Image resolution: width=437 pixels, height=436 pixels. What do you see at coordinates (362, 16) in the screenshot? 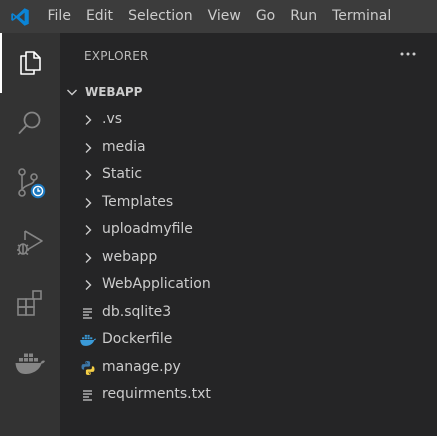
I see `menu-terminal: Terminal` at bounding box center [362, 16].